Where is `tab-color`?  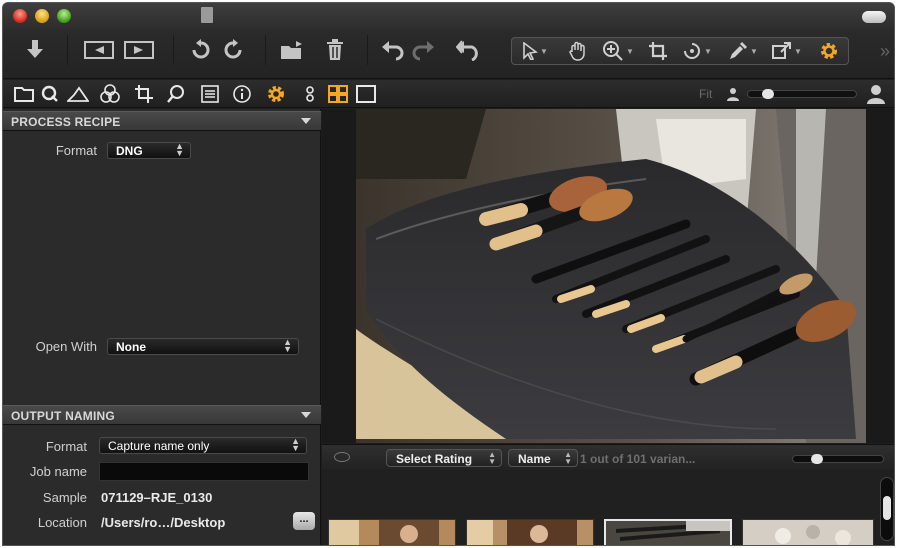 tab-color is located at coordinates (110, 94).